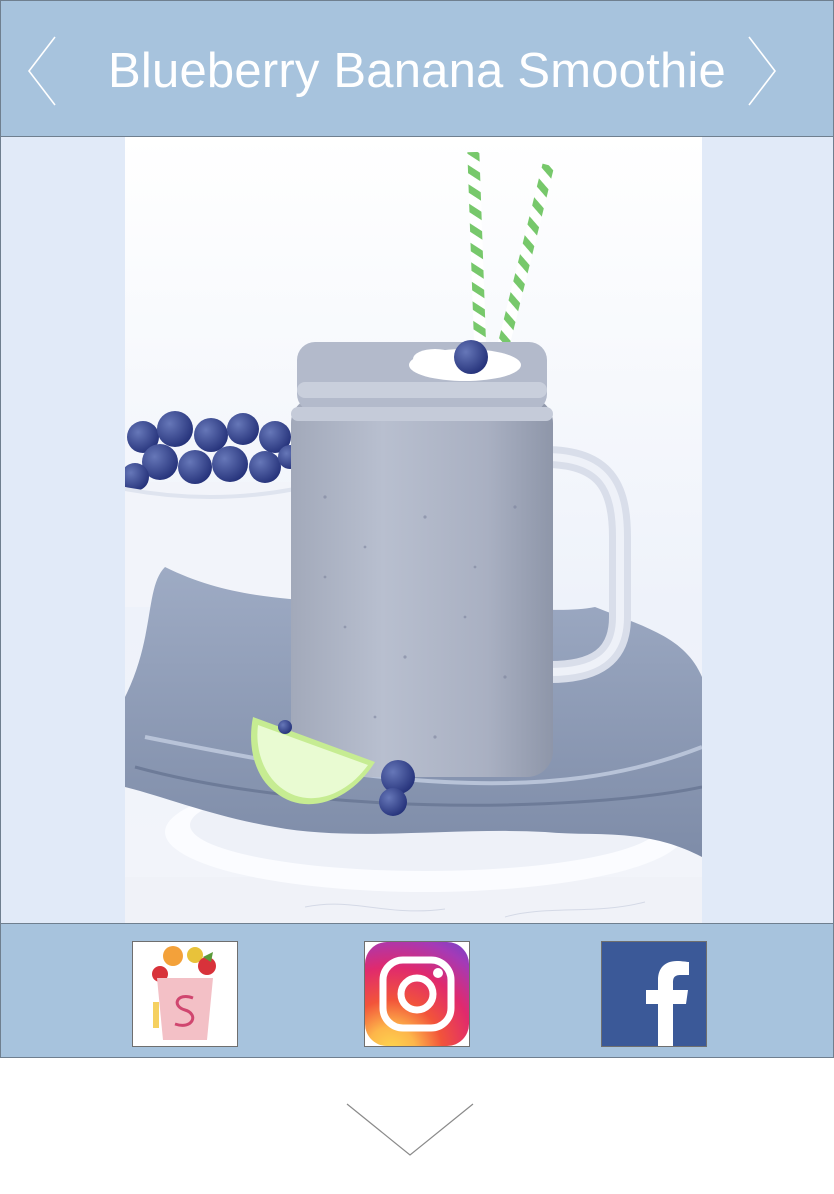  What do you see at coordinates (417, 71) in the screenshot?
I see `page-title: Blueberry Banana Smoothie` at bounding box center [417, 71].